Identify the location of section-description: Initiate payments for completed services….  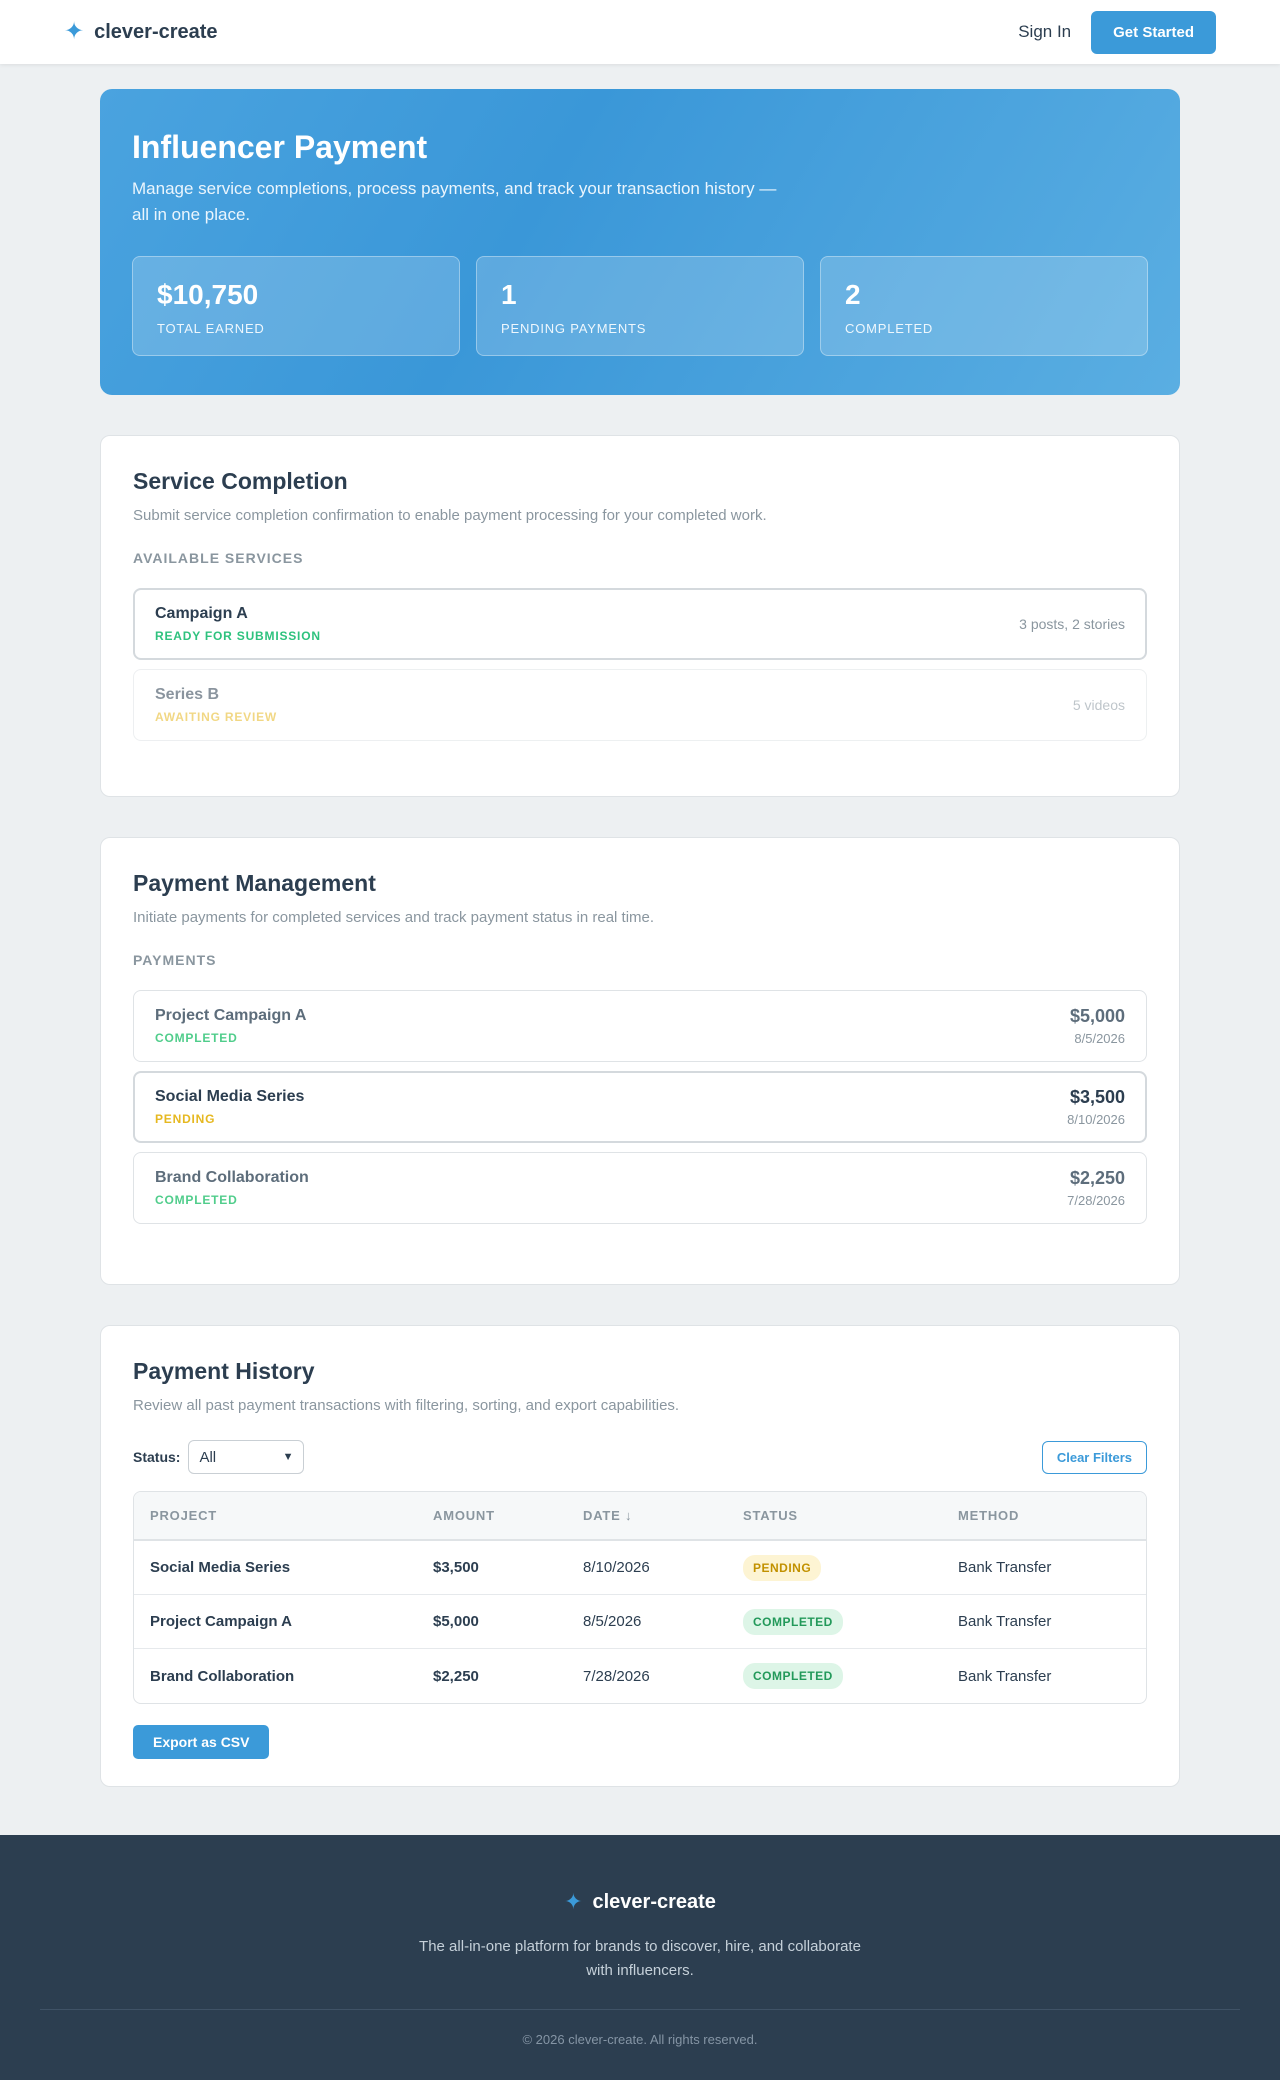
(394, 917).